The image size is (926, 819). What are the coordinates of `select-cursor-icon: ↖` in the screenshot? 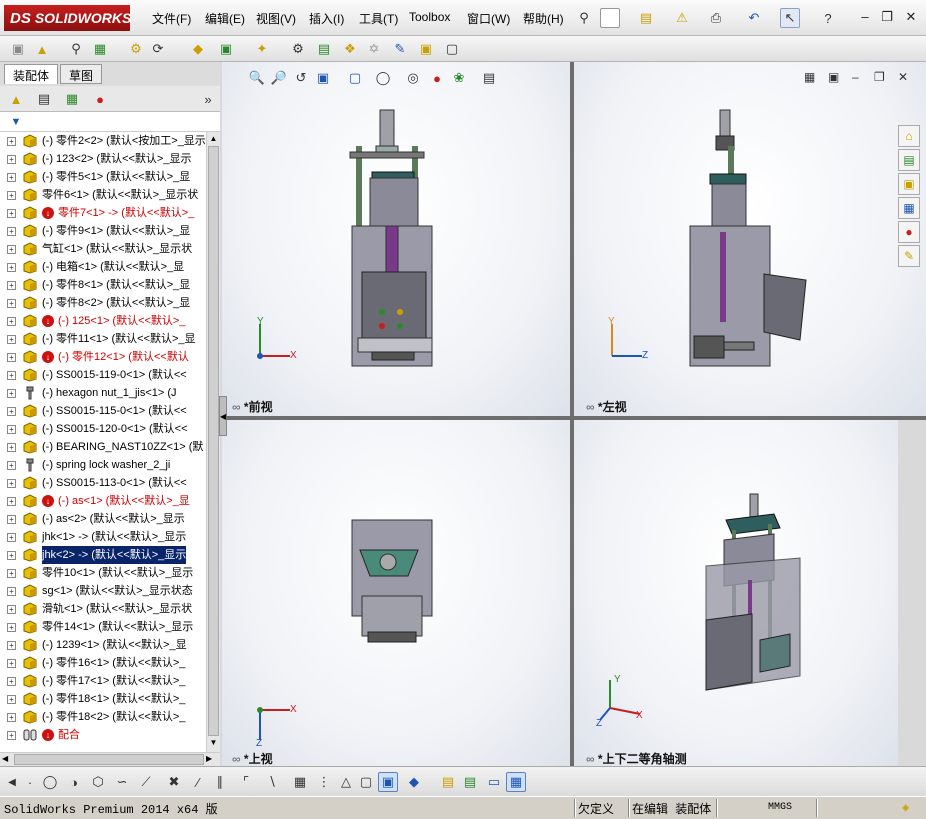 It's located at (790, 18).